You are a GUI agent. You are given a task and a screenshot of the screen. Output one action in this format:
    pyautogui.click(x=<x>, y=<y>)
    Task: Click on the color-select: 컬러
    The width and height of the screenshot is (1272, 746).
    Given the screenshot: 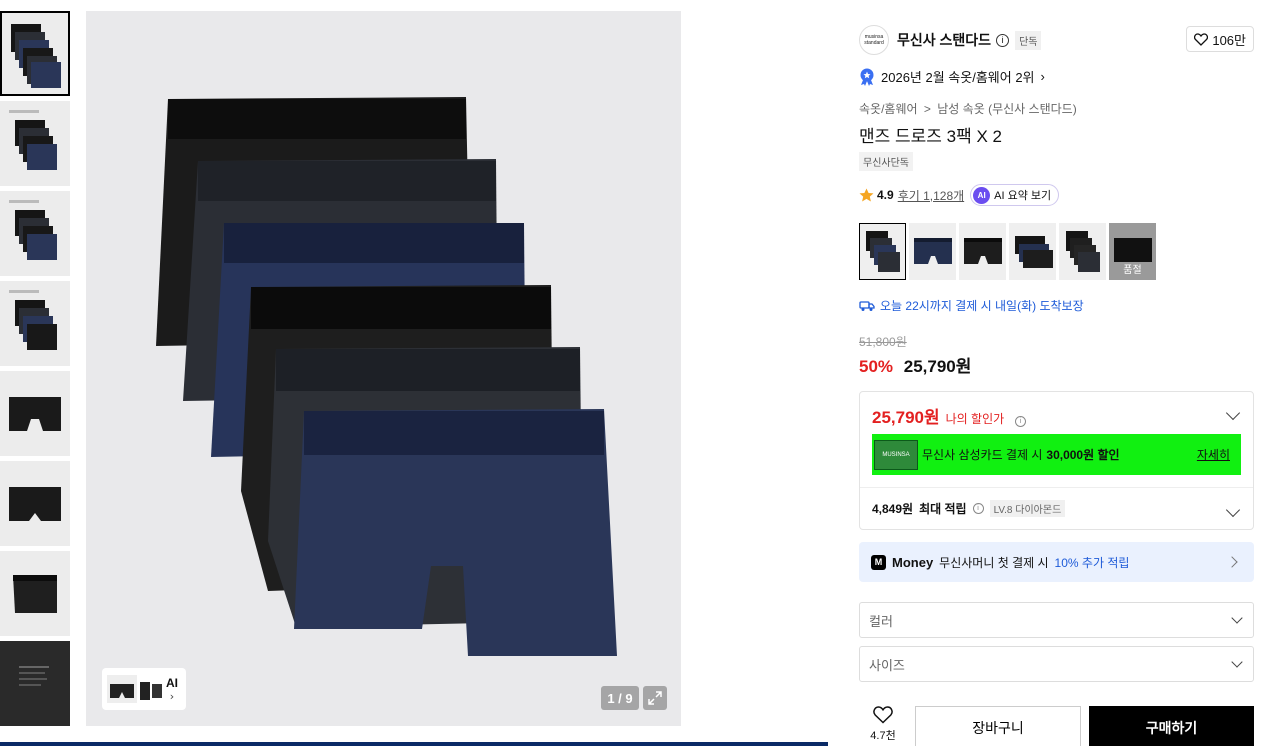 What is the action you would take?
    pyautogui.click(x=1056, y=620)
    